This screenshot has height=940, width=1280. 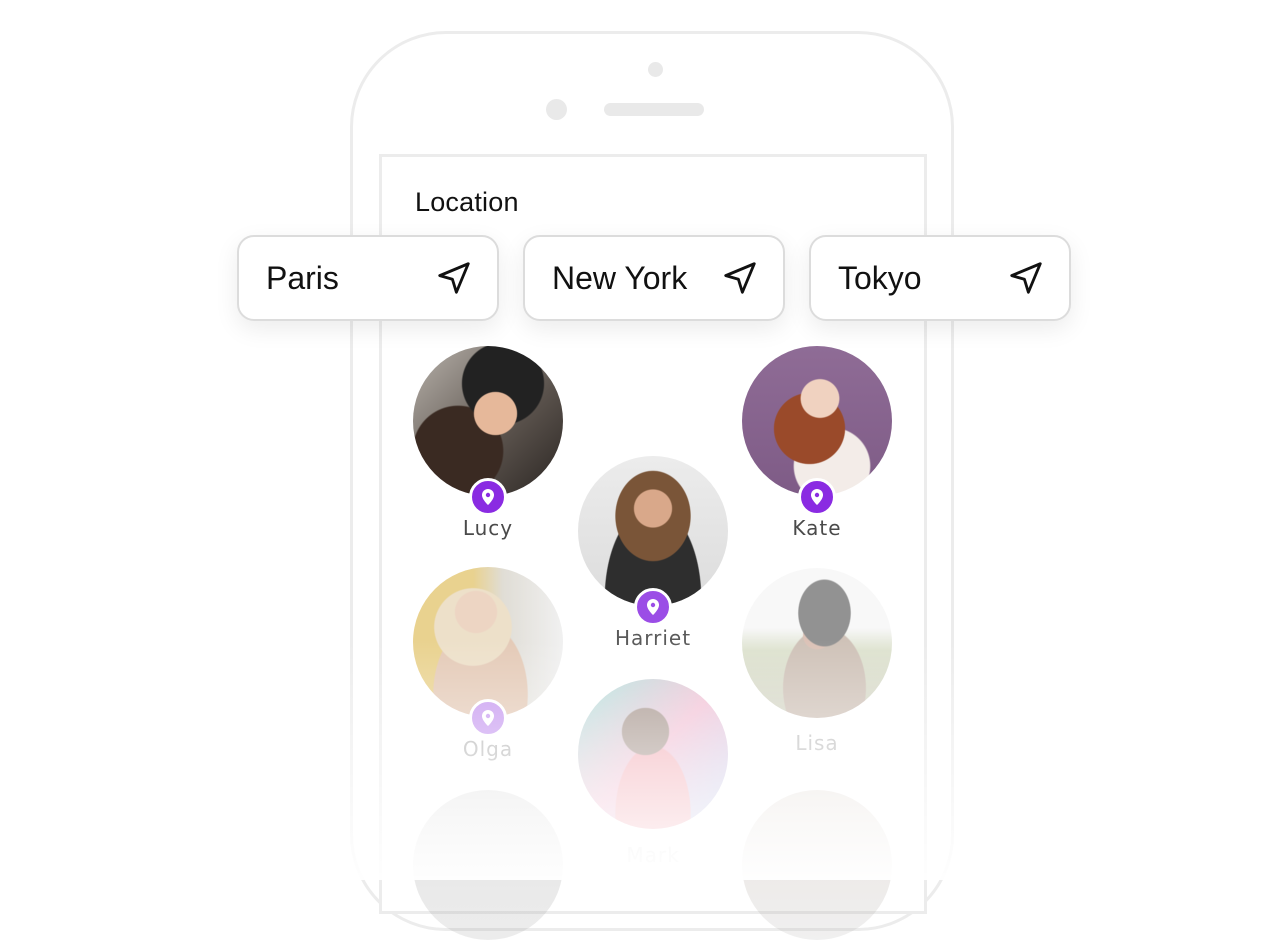 I want to click on person-name: Mark, so click(x=653, y=855).